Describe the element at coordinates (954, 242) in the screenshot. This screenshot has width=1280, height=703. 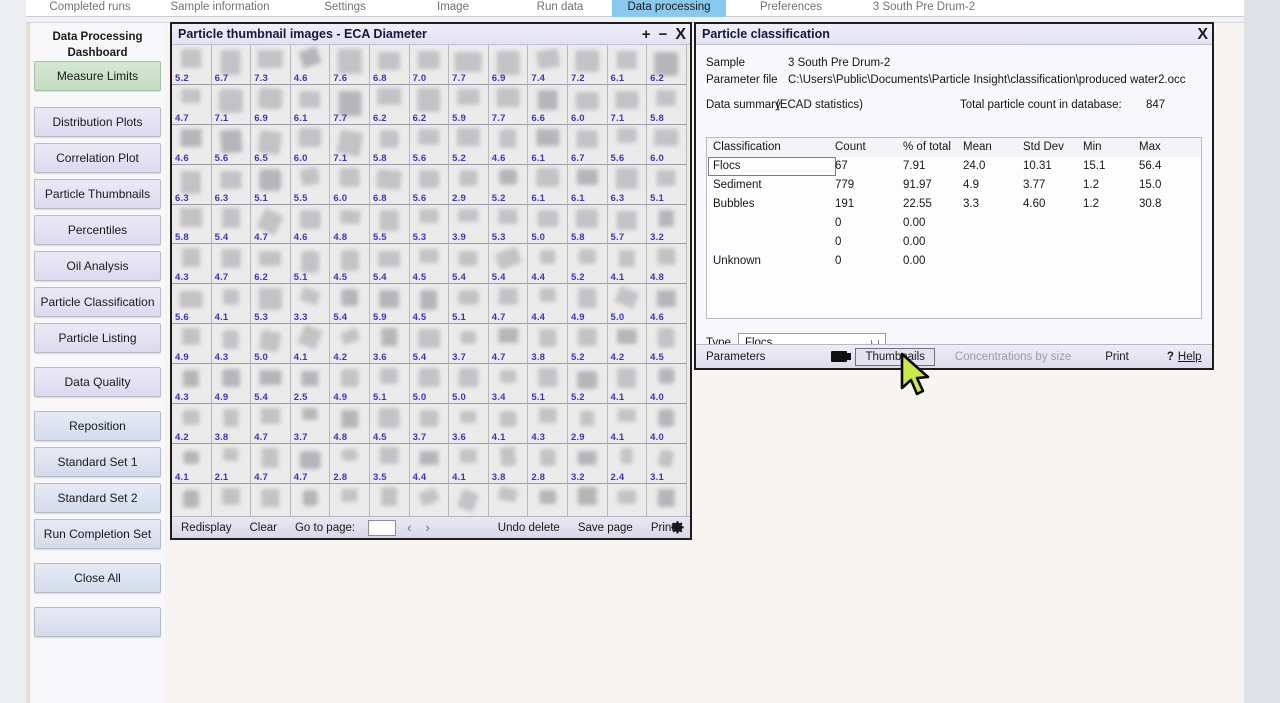
I see `table-row: 0 0.00` at that location.